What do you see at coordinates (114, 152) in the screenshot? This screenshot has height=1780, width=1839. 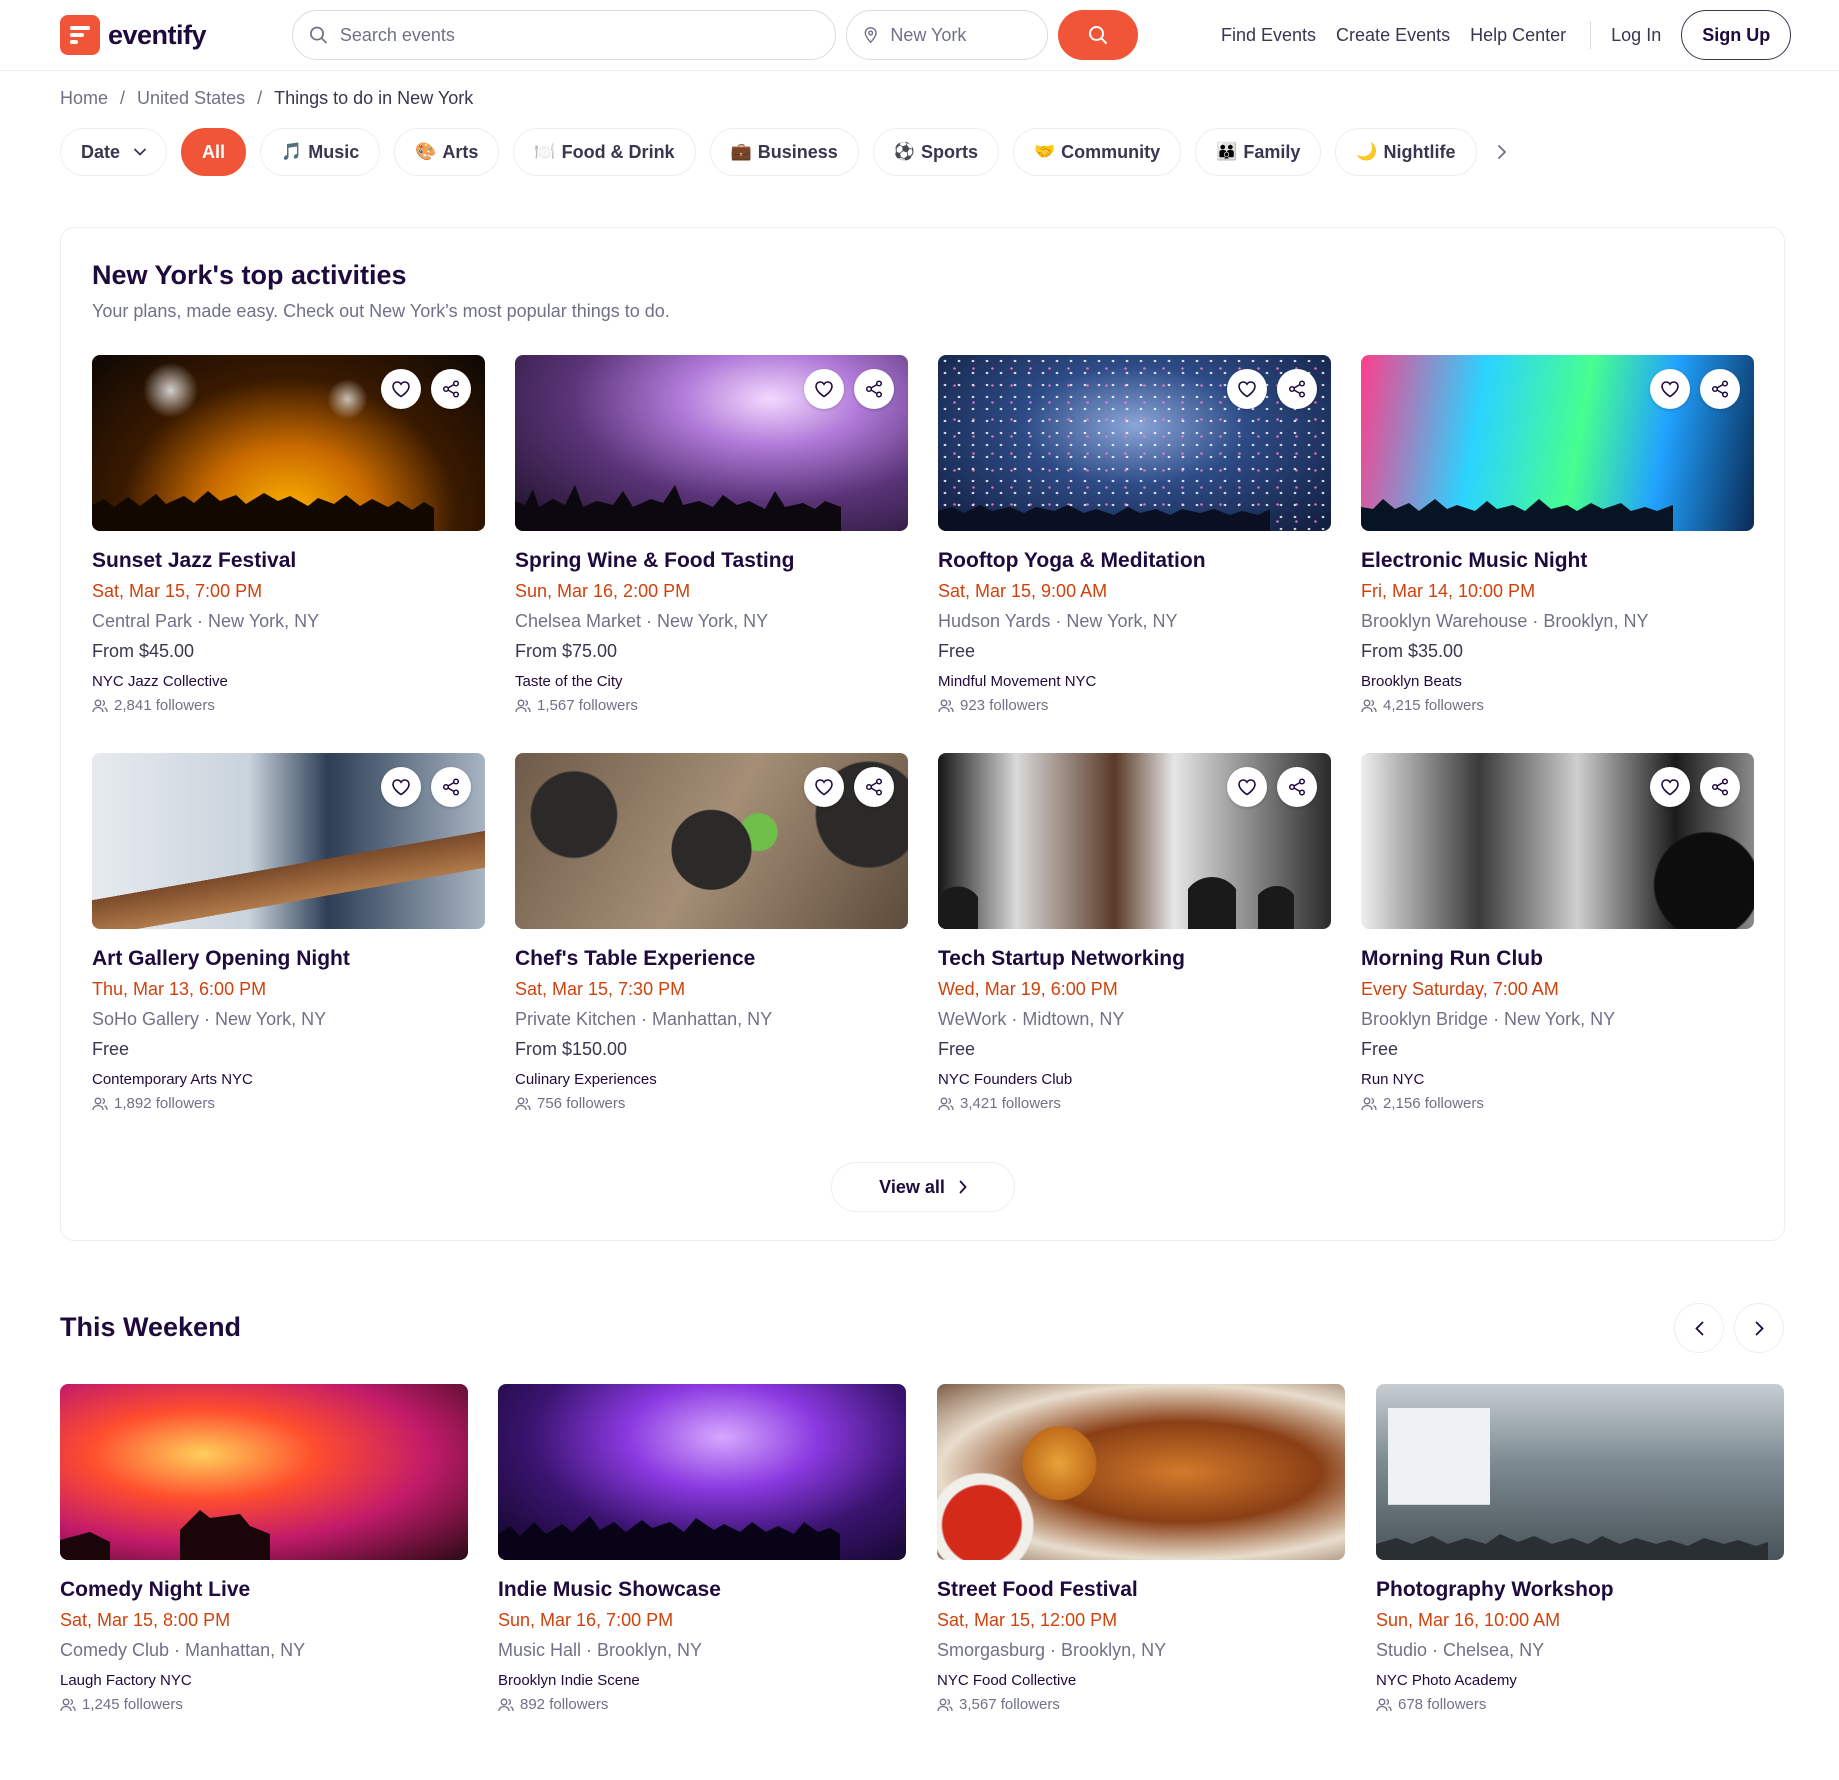 I see `date-filter-dropdown: Date` at bounding box center [114, 152].